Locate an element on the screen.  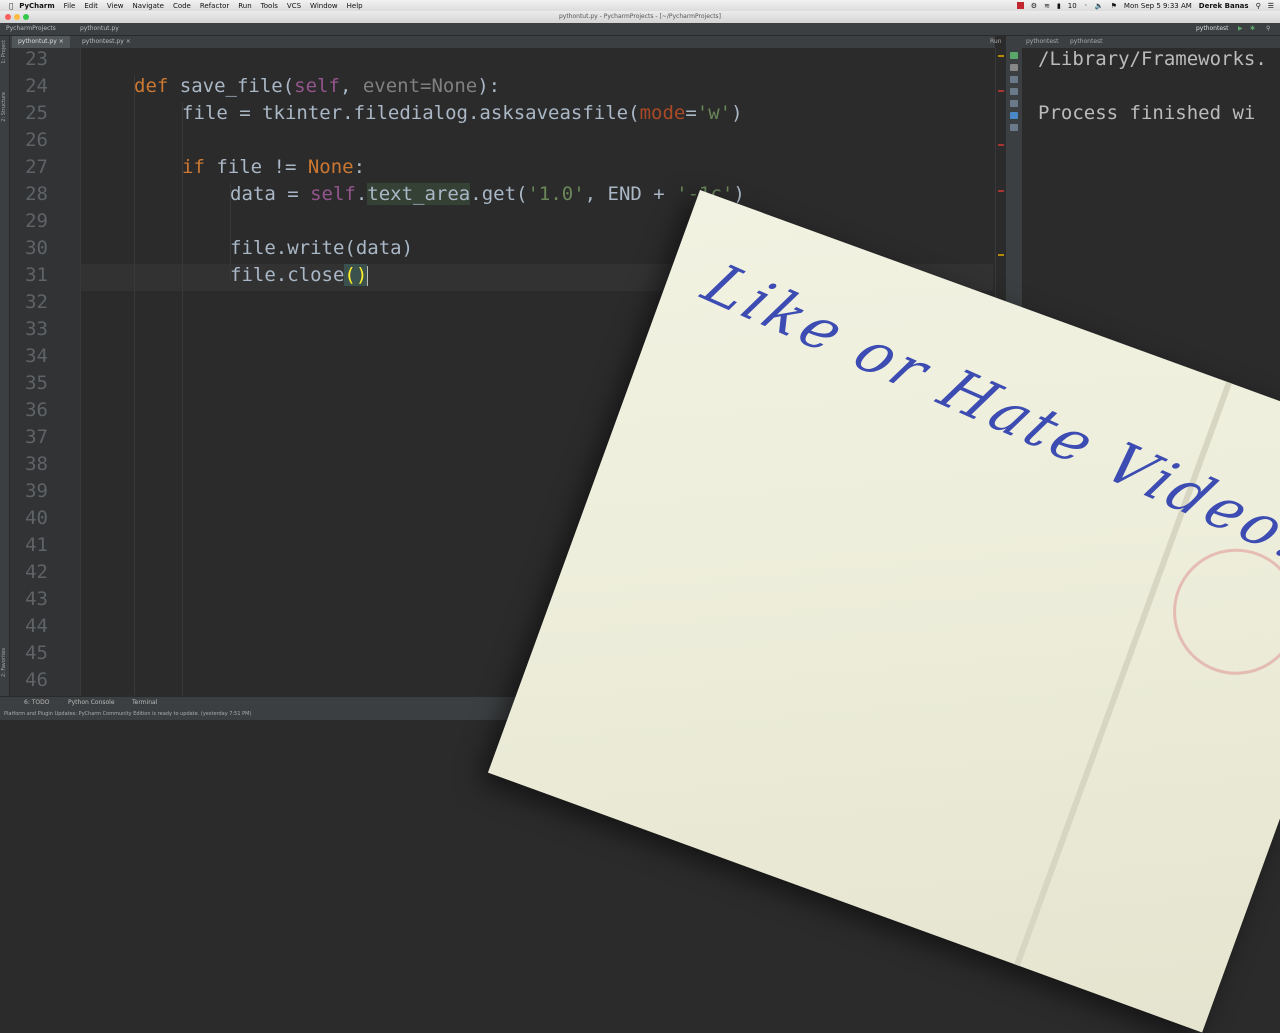
line-number: 26 is located at coordinates (29, 140).